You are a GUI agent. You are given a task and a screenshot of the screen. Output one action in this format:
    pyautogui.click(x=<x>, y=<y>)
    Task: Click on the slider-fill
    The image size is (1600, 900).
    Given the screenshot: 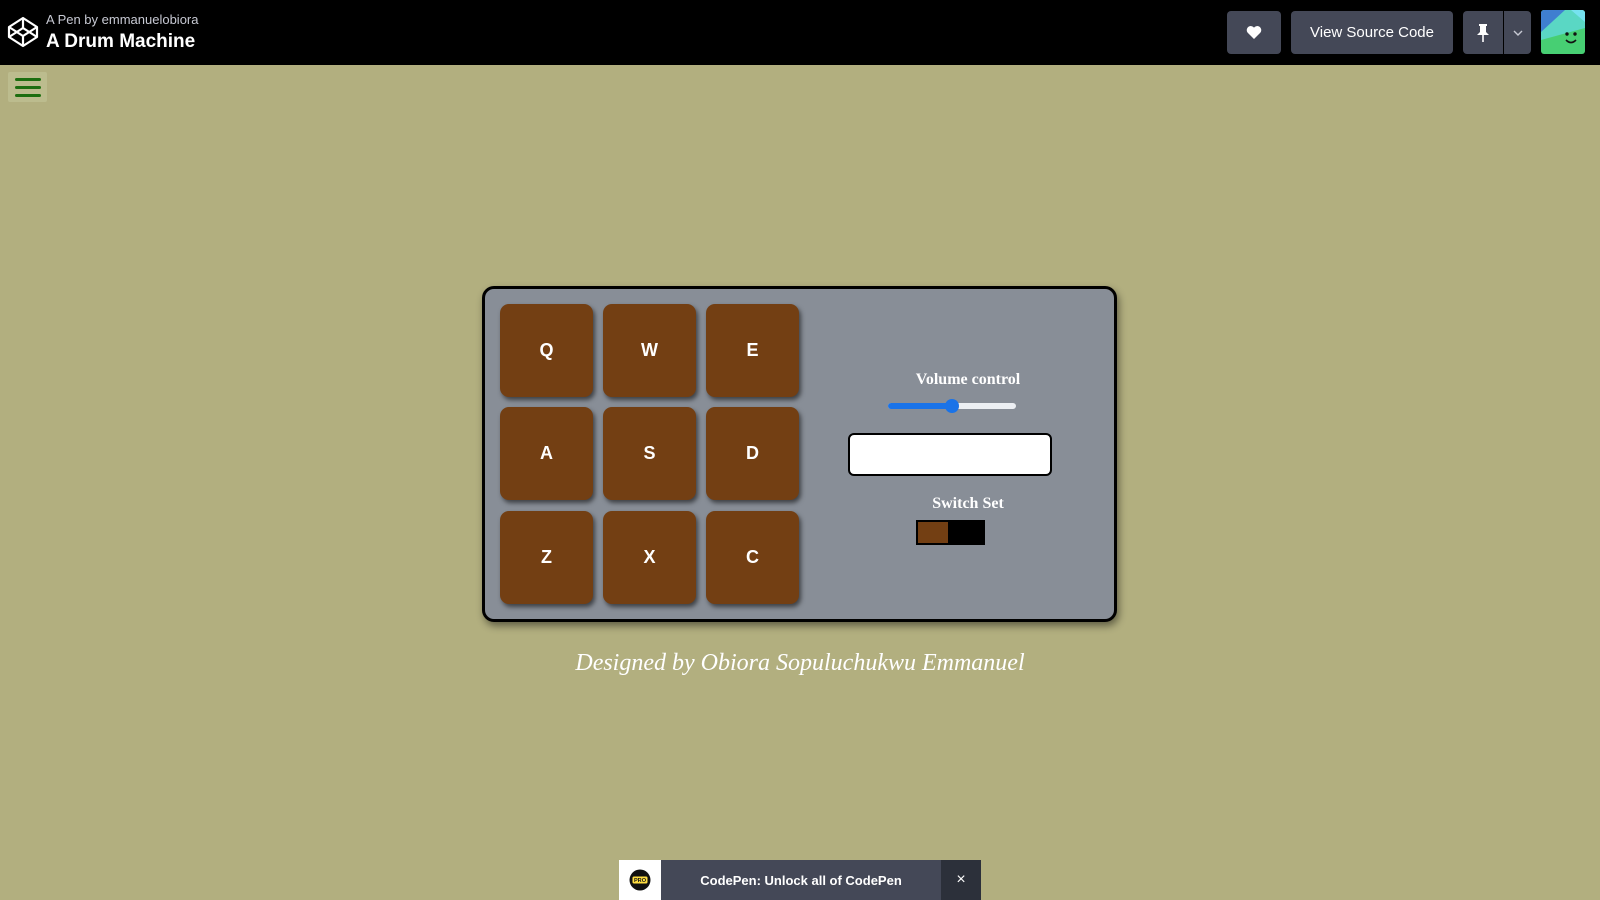 What is the action you would take?
    pyautogui.click(x=920, y=406)
    